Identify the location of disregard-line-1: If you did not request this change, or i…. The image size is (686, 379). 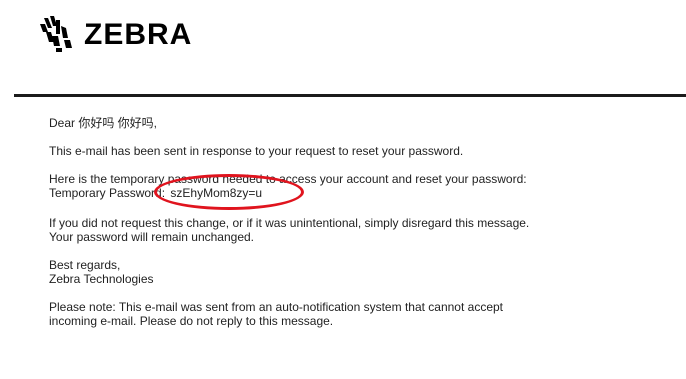
(289, 223).